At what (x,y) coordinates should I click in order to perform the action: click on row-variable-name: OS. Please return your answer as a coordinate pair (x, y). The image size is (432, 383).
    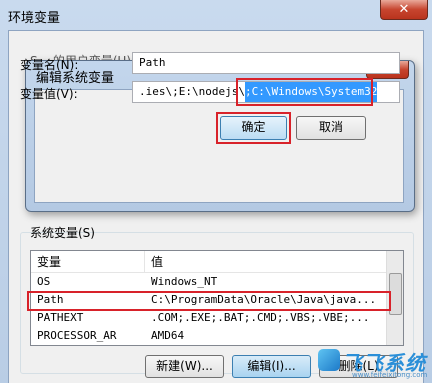
    Looking at the image, I should click on (44, 281).